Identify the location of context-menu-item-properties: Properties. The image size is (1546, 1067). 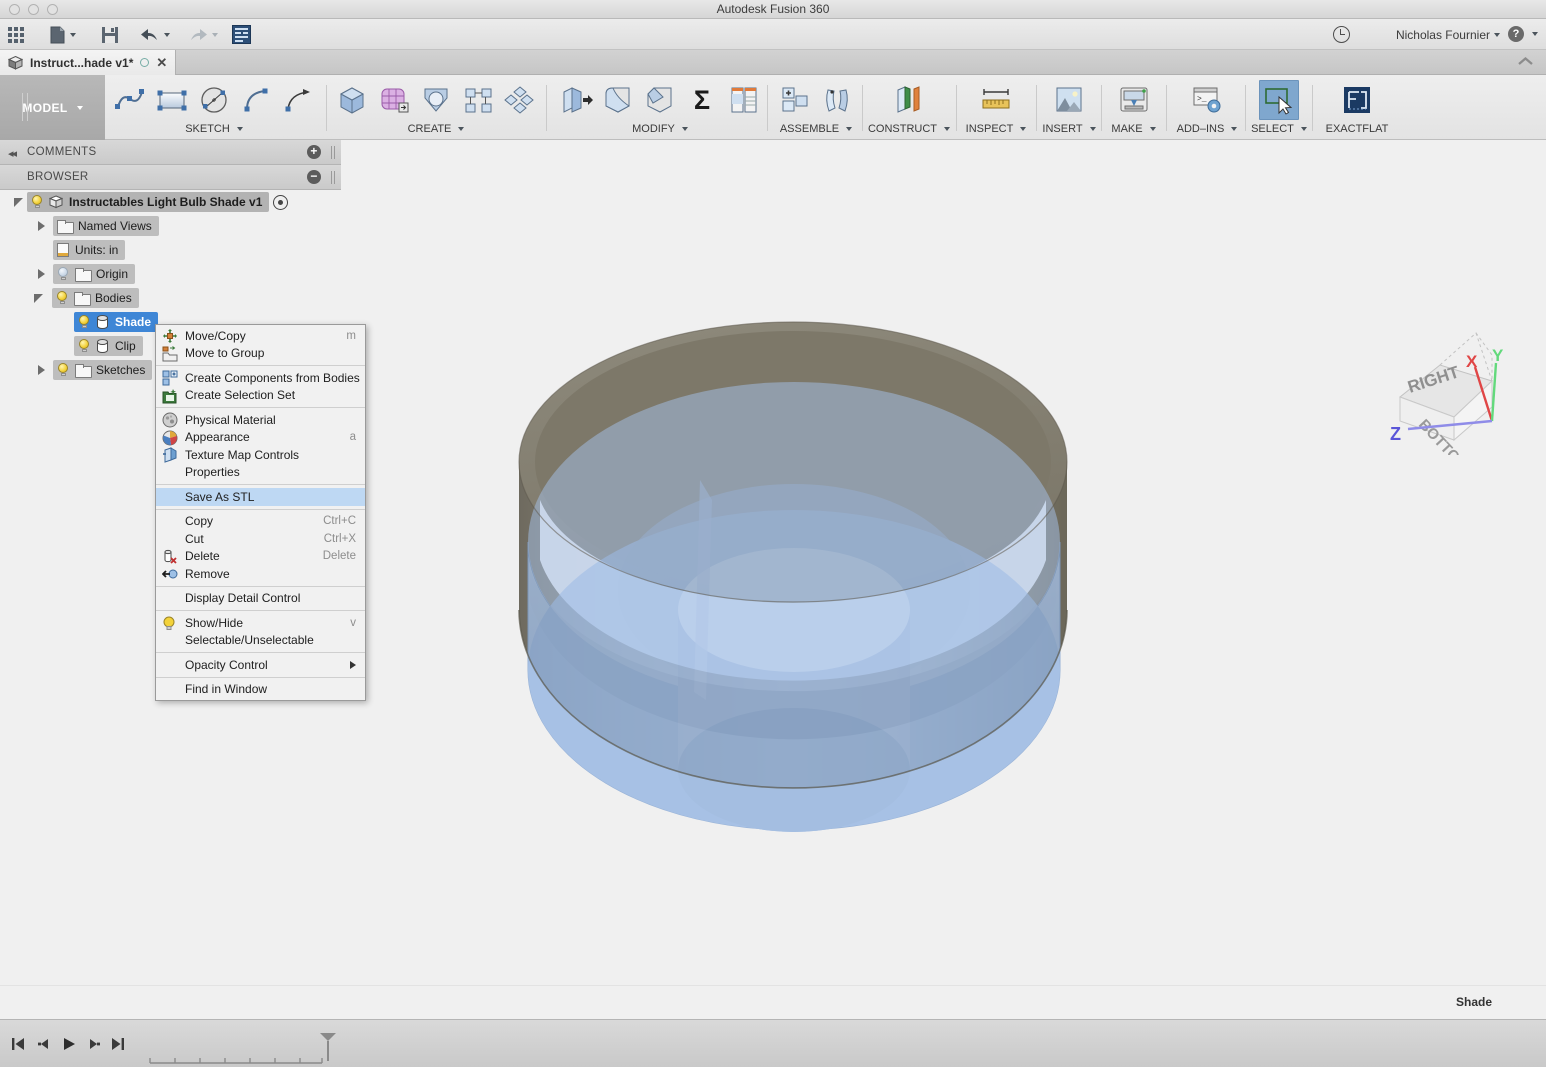
(260, 473).